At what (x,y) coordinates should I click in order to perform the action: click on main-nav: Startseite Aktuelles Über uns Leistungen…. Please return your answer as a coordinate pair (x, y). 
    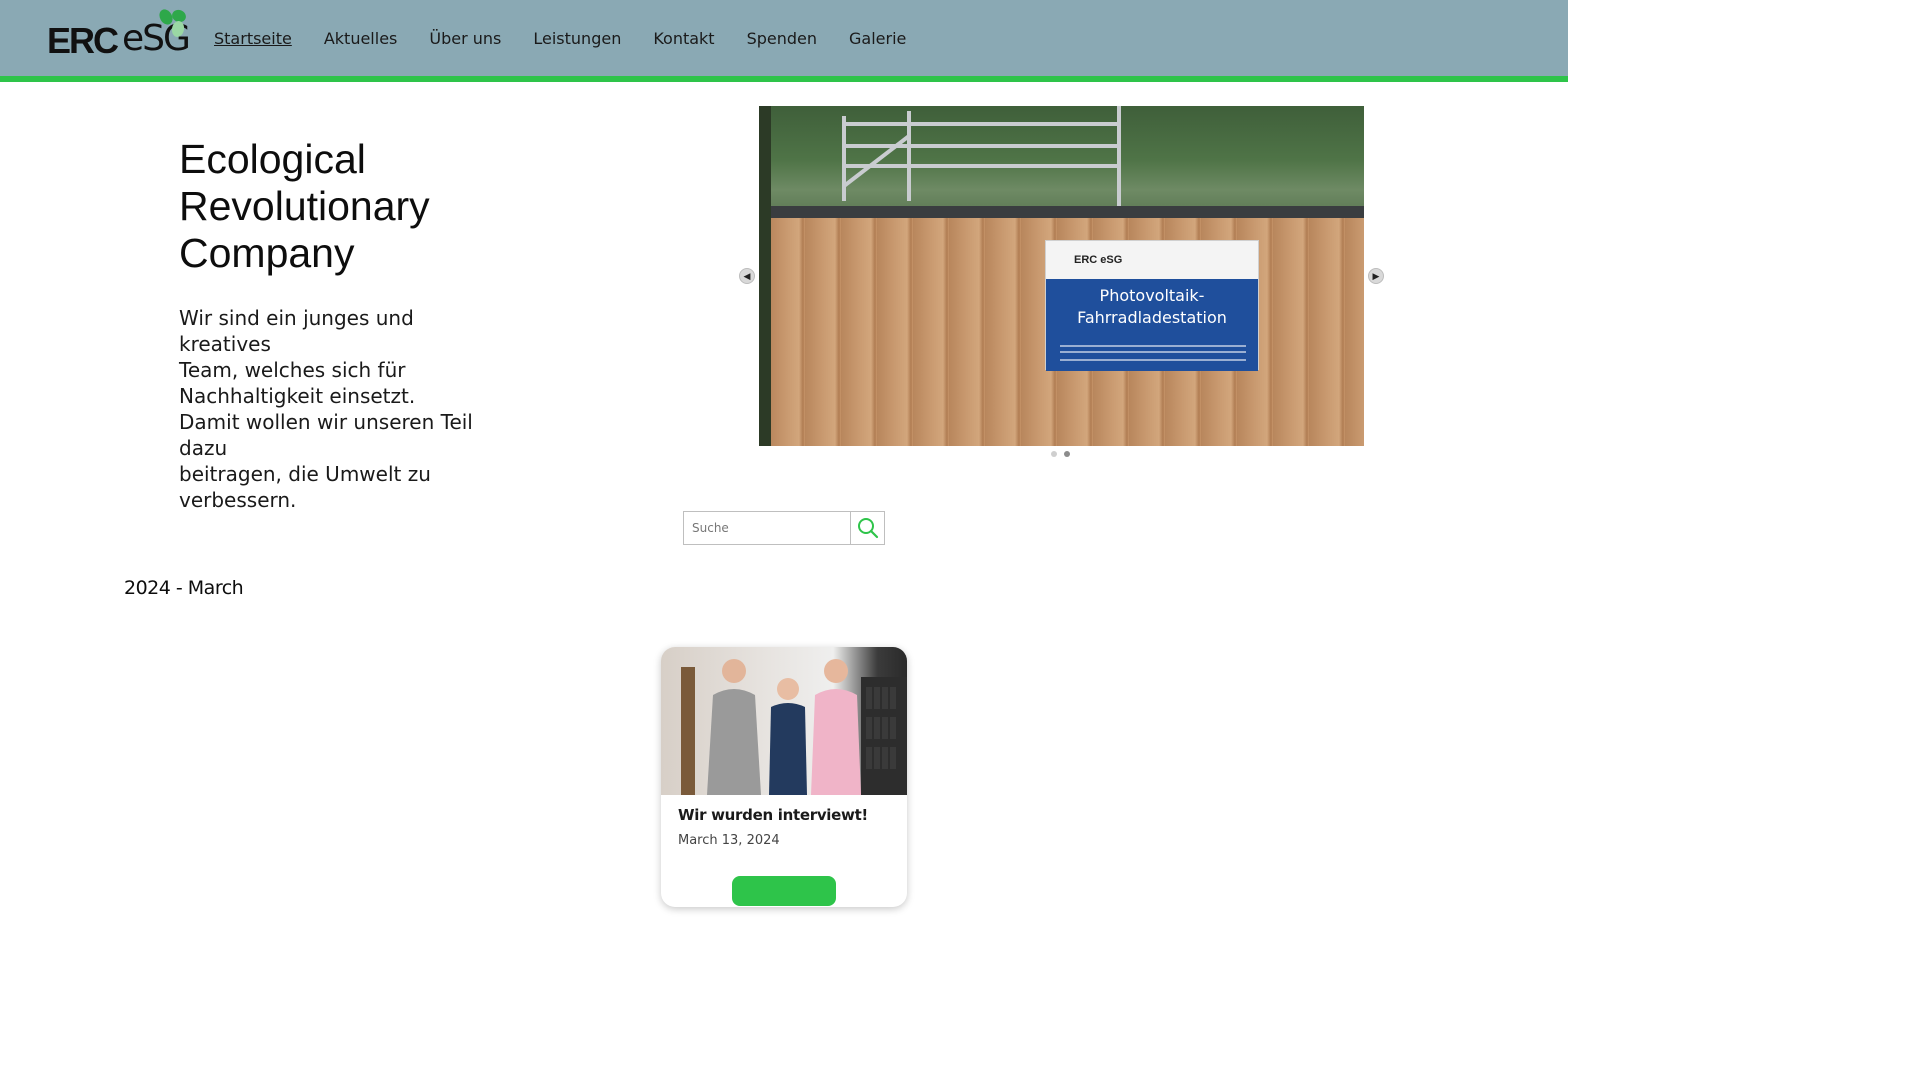
    Looking at the image, I should click on (576, 38).